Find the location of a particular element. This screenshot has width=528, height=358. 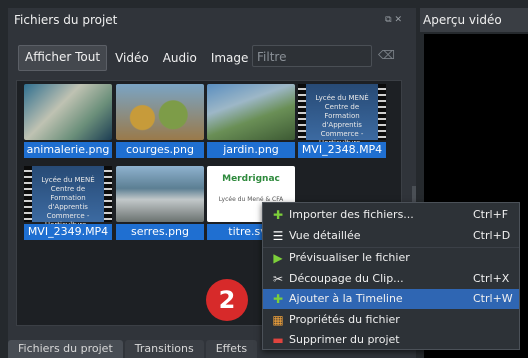

menu-item-shortcut: Ctrl+F is located at coordinates (491, 214).